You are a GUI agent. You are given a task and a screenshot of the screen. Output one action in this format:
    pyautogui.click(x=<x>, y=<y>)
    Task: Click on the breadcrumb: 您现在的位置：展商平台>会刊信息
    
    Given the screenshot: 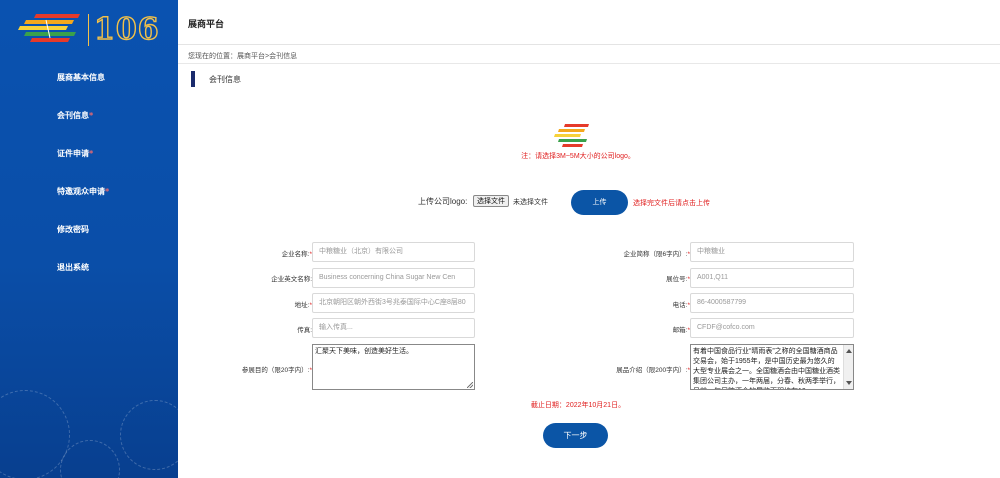 What is the action you would take?
    pyautogui.click(x=243, y=56)
    